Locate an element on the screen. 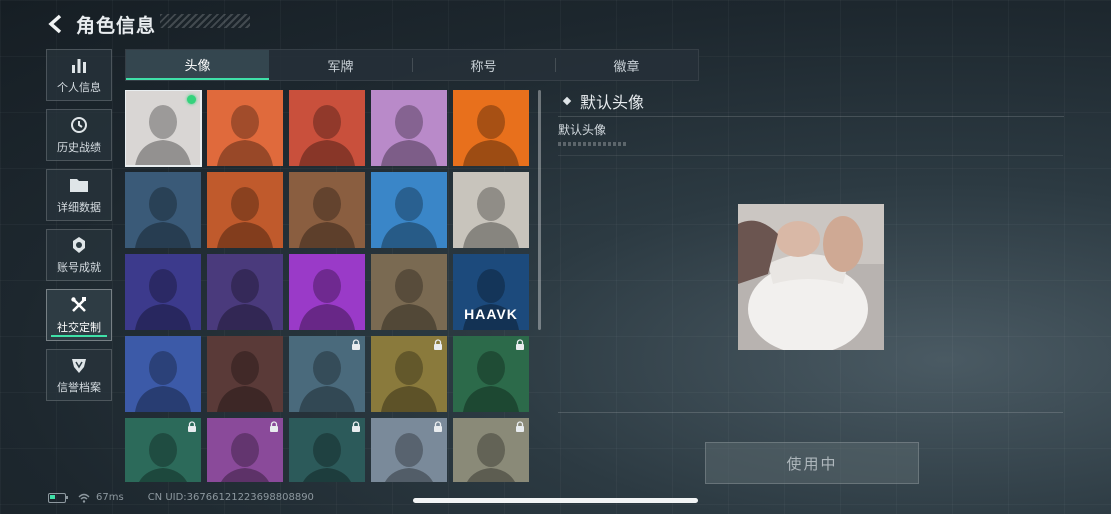 This screenshot has width=1111, height=514. avatar-tile-masked-operator is located at coordinates (491, 128).